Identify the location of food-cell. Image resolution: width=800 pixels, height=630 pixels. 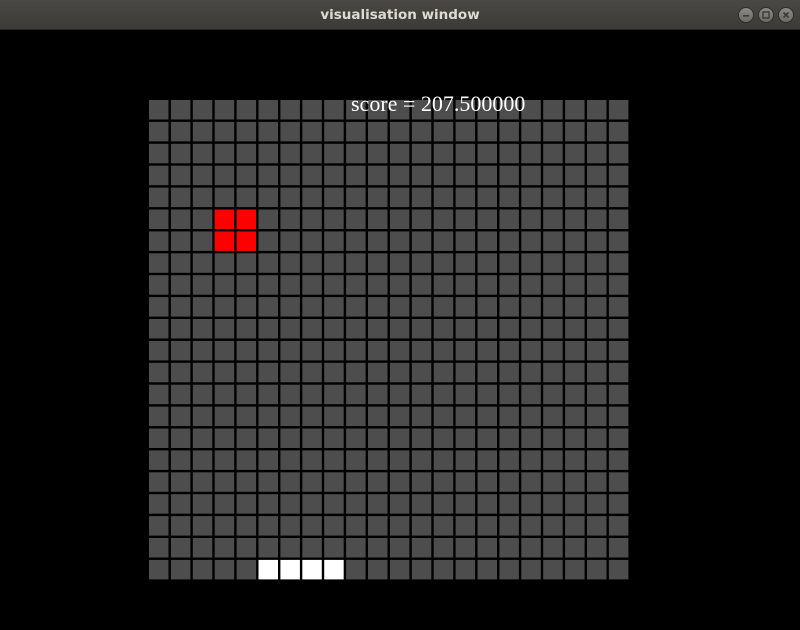
(246, 219).